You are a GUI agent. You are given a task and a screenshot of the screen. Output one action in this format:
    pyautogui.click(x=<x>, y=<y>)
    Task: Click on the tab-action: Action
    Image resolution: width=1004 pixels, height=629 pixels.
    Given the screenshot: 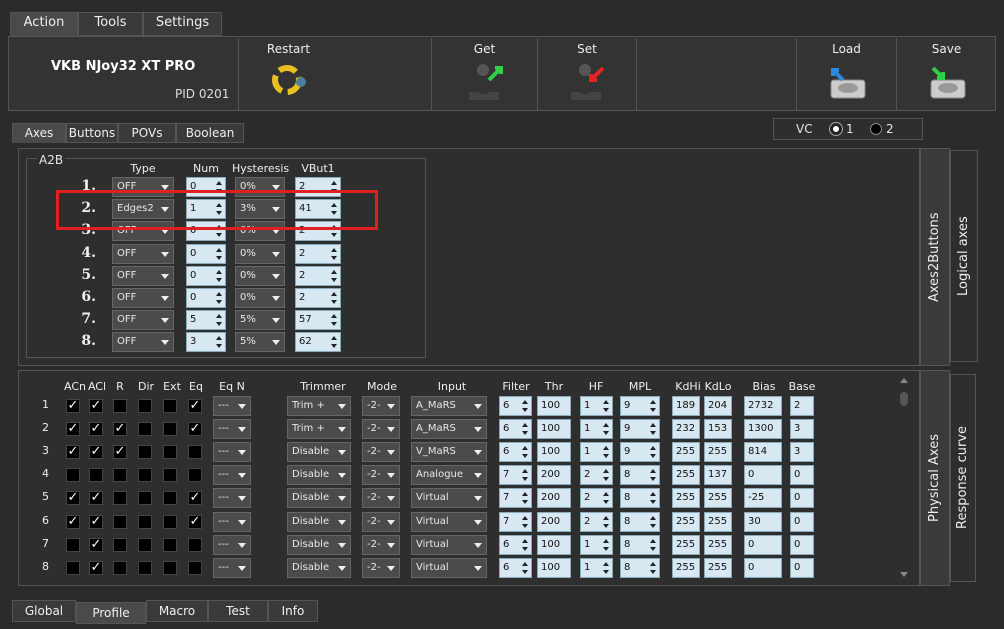 What is the action you would take?
    pyautogui.click(x=44, y=24)
    